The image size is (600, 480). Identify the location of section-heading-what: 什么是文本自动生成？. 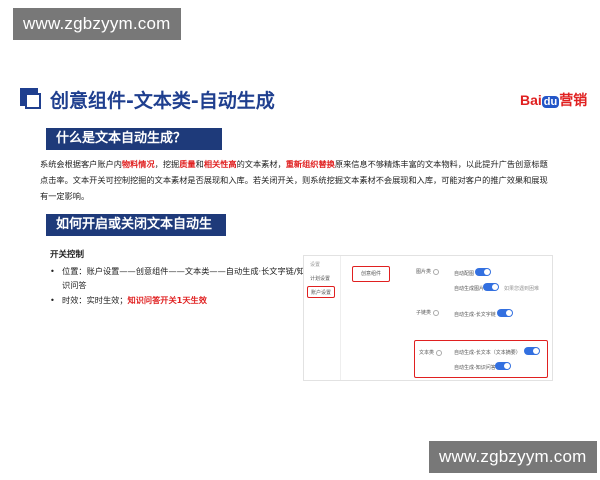
(134, 139).